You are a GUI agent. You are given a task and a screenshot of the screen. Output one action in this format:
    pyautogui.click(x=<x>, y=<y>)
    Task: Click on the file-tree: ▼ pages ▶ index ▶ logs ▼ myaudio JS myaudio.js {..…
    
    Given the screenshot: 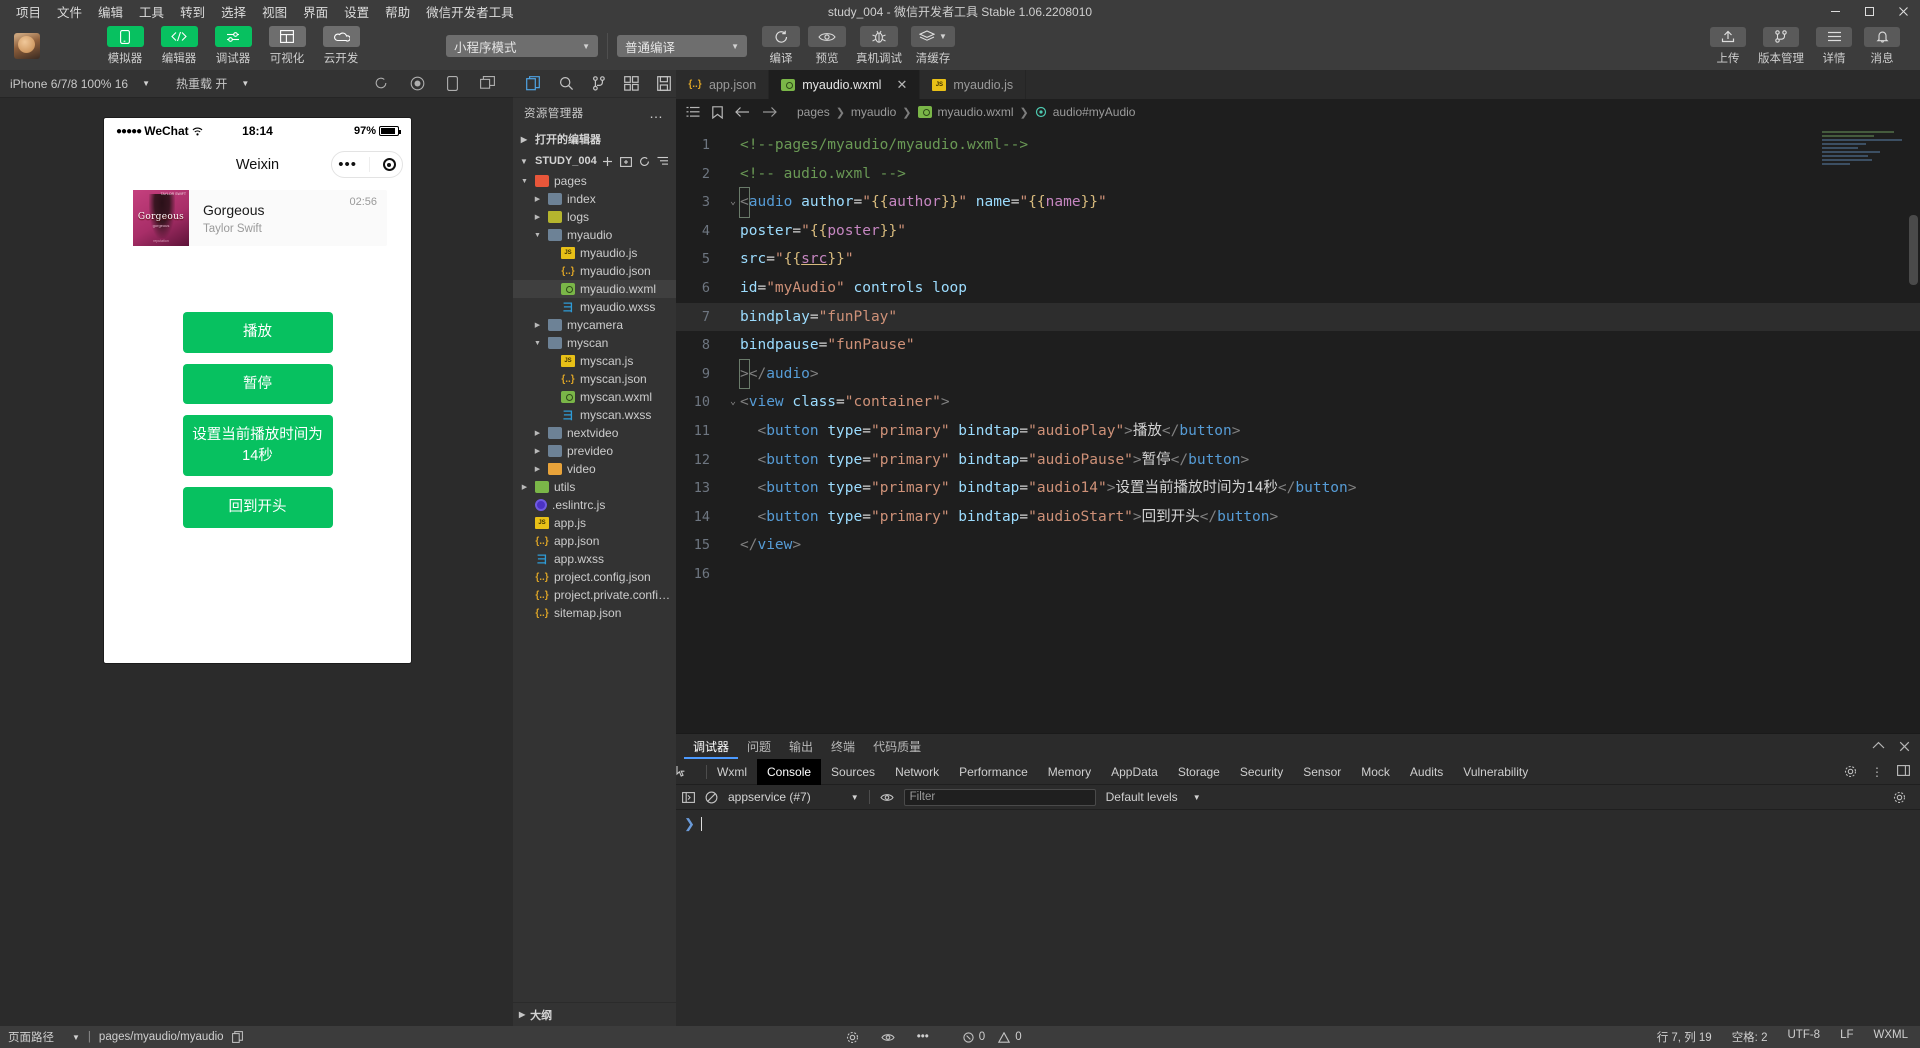 What is the action you would take?
    pyautogui.click(x=594, y=587)
    